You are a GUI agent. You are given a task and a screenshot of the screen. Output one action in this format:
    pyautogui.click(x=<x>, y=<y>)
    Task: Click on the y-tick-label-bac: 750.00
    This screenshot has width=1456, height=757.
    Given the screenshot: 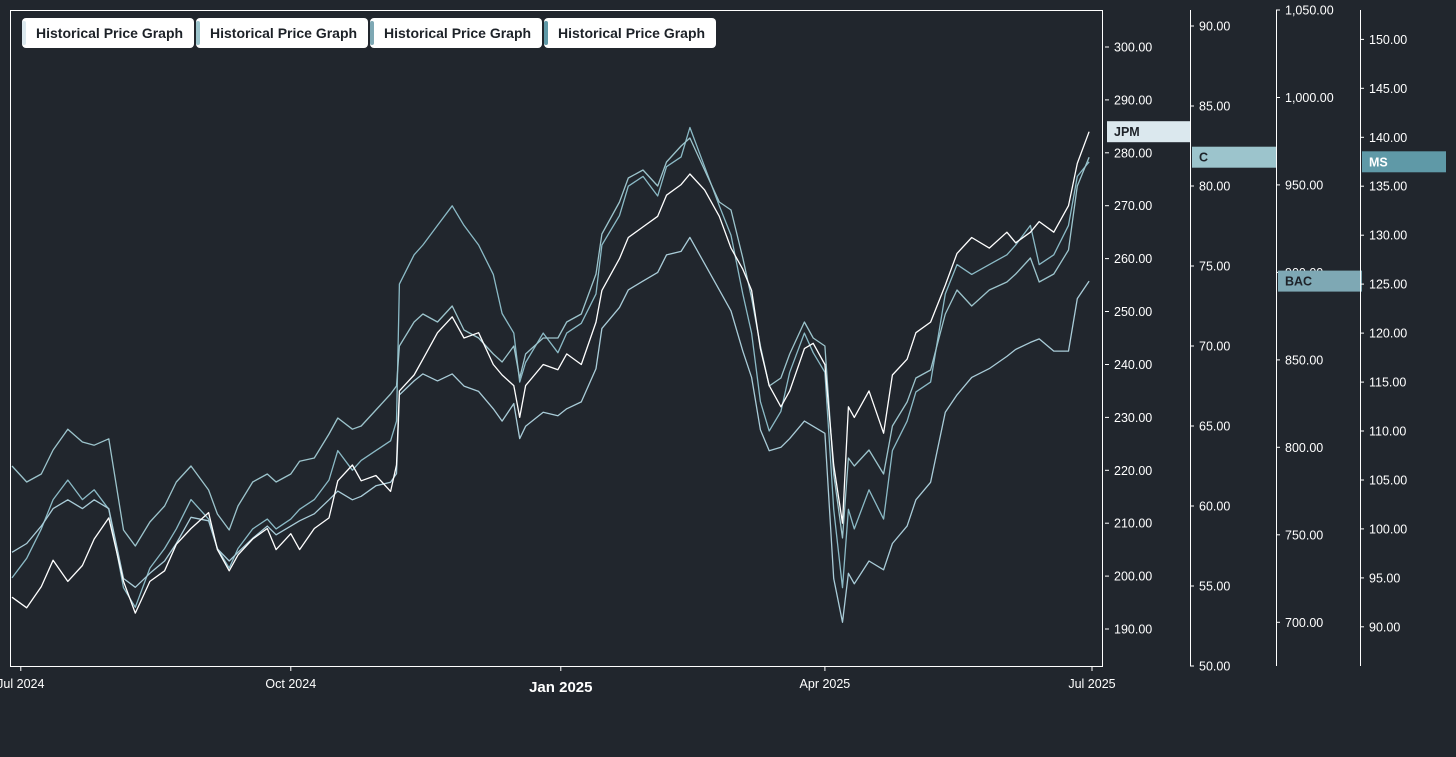 What is the action you would take?
    pyautogui.click(x=1304, y=535)
    